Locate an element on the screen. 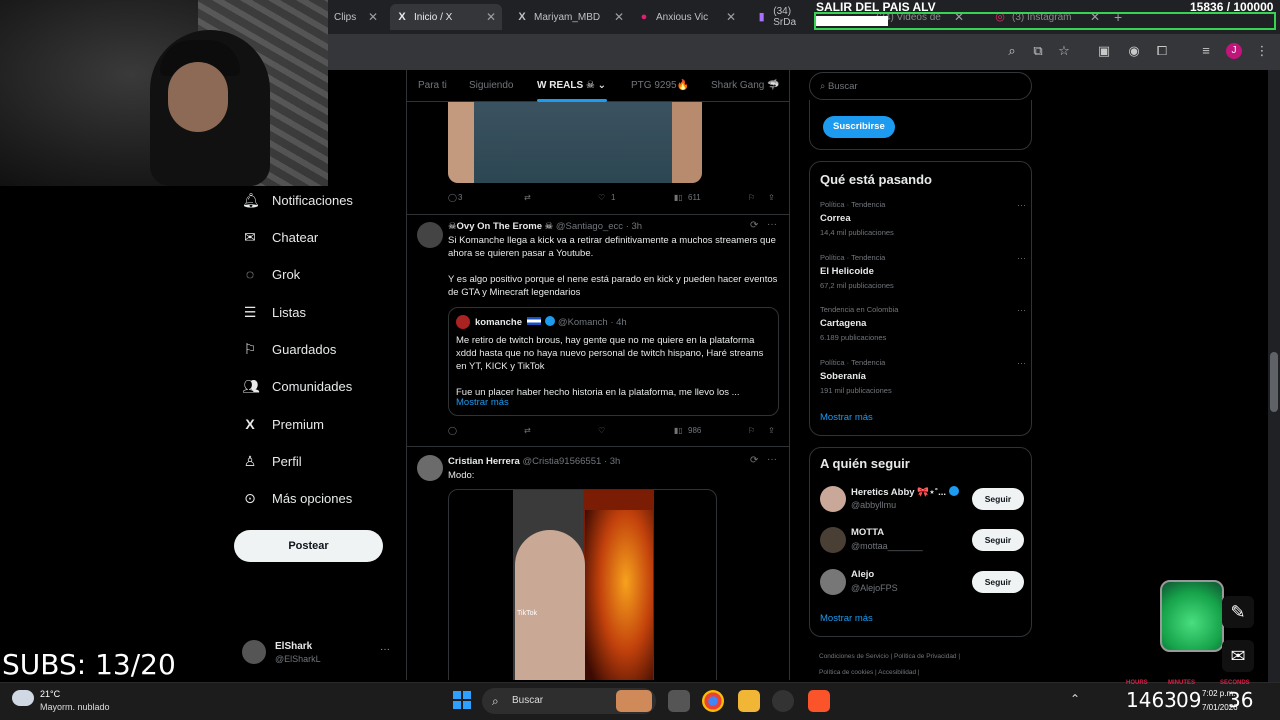  nav-label: Listas is located at coordinates (289, 312).